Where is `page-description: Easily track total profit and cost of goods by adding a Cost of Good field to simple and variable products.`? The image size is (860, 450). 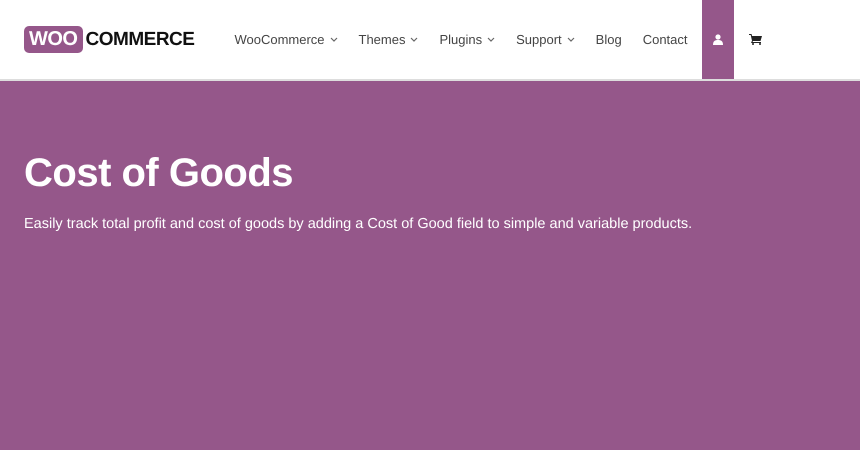
page-description: Easily track total profit and cost of goods by adding a Cost of Good field to simple and variable products. is located at coordinates (359, 224).